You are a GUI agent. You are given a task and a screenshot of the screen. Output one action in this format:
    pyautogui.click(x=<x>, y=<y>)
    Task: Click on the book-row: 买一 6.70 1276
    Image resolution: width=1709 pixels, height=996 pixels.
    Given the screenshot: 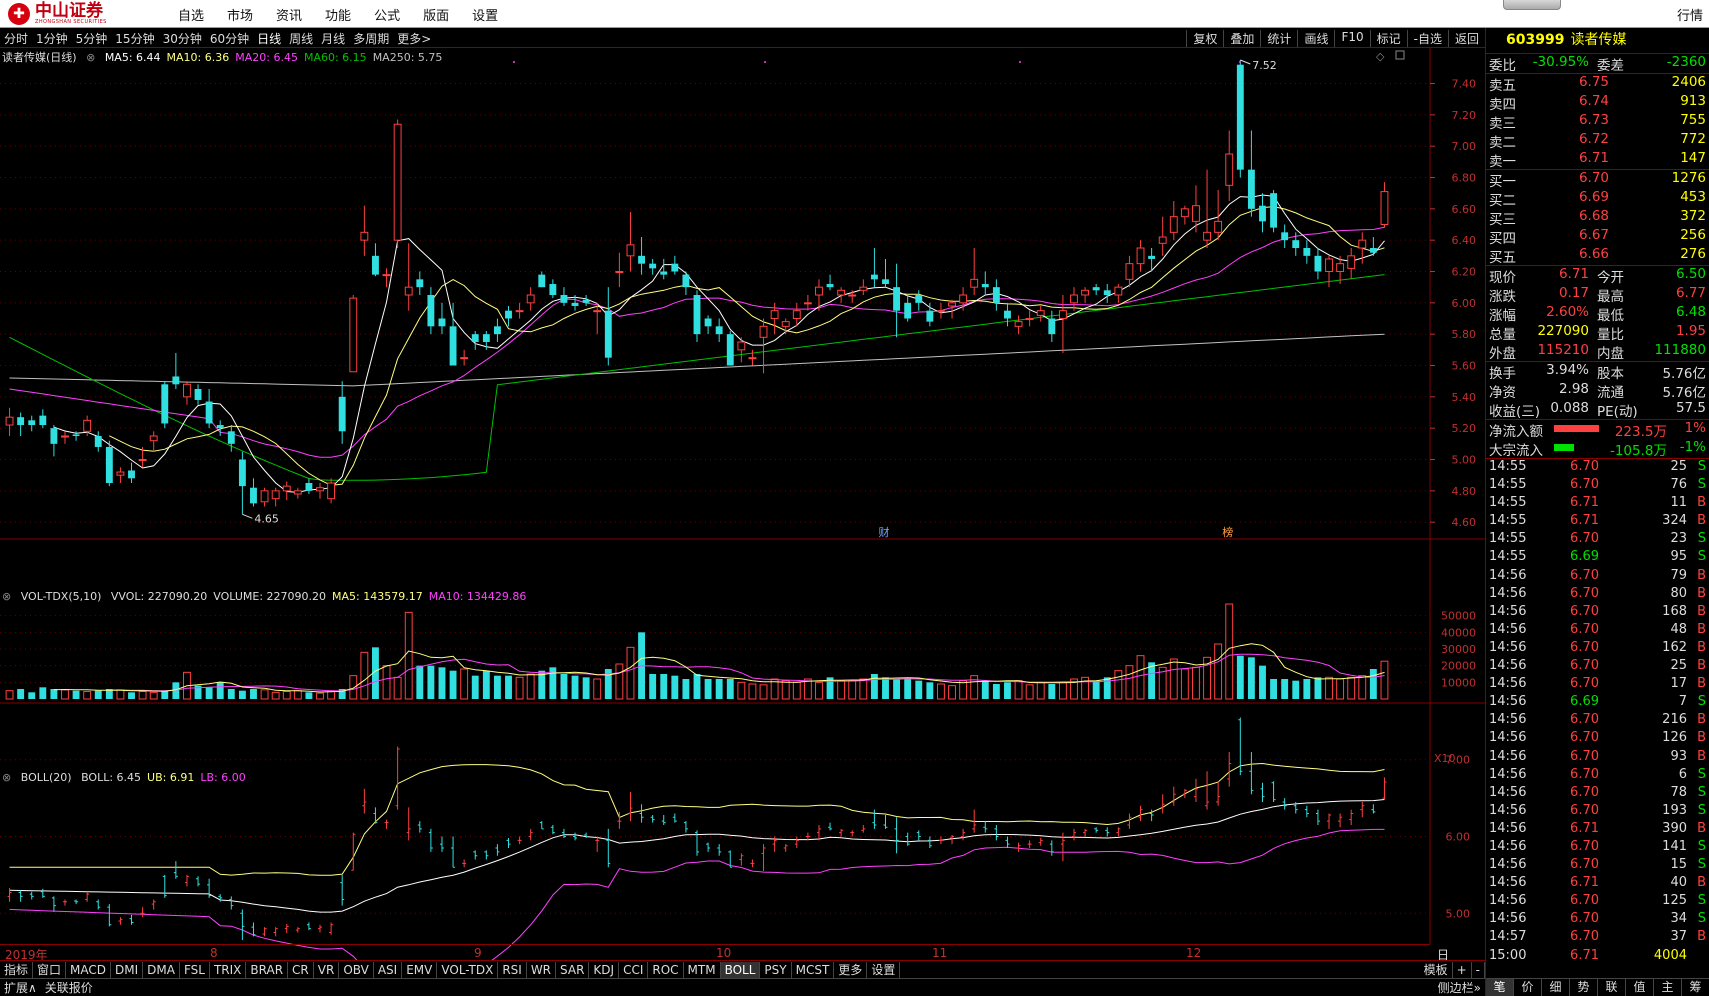 What is the action you would take?
    pyautogui.click(x=1597, y=180)
    